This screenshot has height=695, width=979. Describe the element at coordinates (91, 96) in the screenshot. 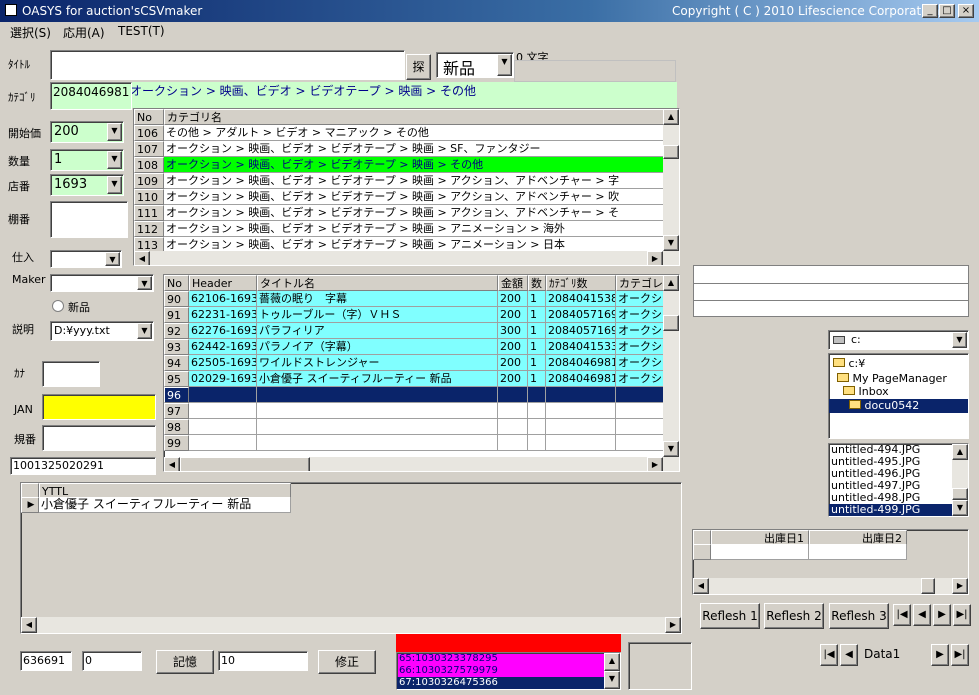

I see `category-input: 2084046981` at that location.